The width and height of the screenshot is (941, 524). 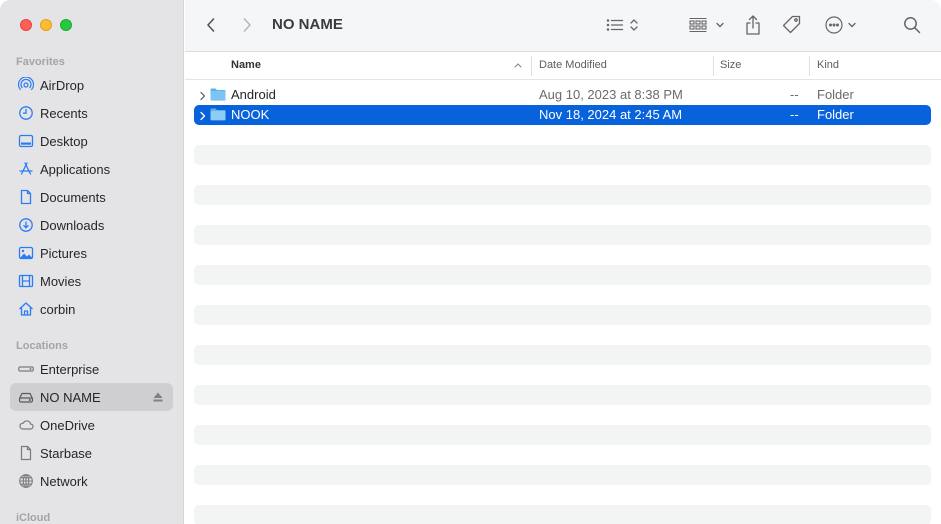 What do you see at coordinates (91, 141) in the screenshot?
I see `sidebar-item-desktop: Desktop` at bounding box center [91, 141].